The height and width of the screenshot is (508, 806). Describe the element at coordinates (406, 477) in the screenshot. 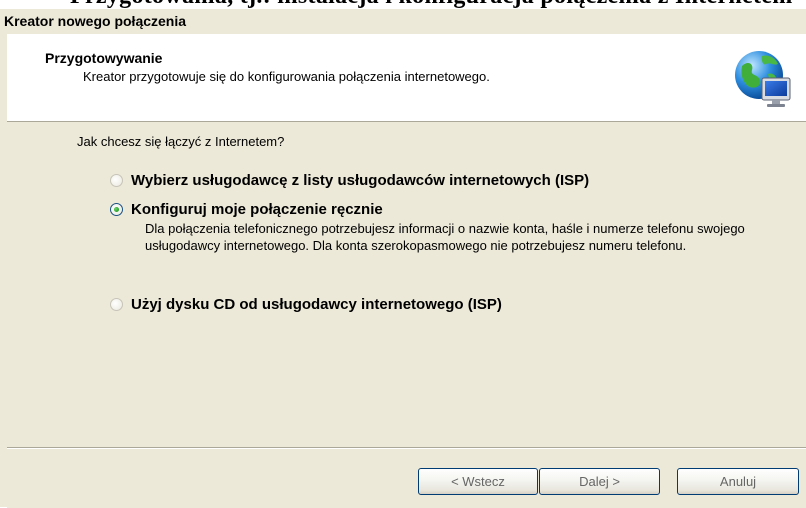

I see `wizard-button-bar: < Wstecz Dalej > Anuluj` at that location.